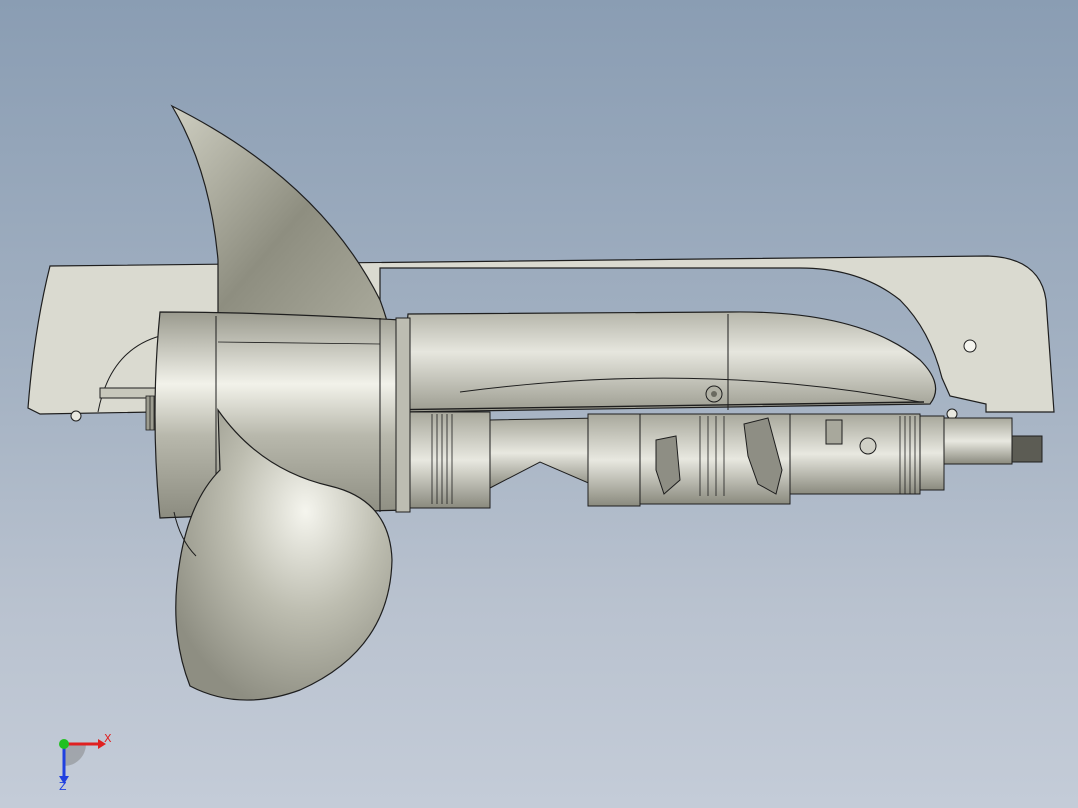 The height and width of the screenshot is (808, 1078). What do you see at coordinates (63, 786) in the screenshot?
I see `z-axis-label: Z` at bounding box center [63, 786].